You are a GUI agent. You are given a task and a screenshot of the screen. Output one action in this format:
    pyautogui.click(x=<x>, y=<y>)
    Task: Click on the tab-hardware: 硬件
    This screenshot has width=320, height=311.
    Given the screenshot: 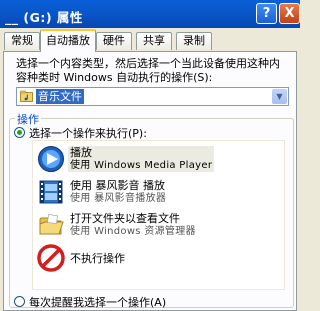 What is the action you would take?
    pyautogui.click(x=114, y=41)
    